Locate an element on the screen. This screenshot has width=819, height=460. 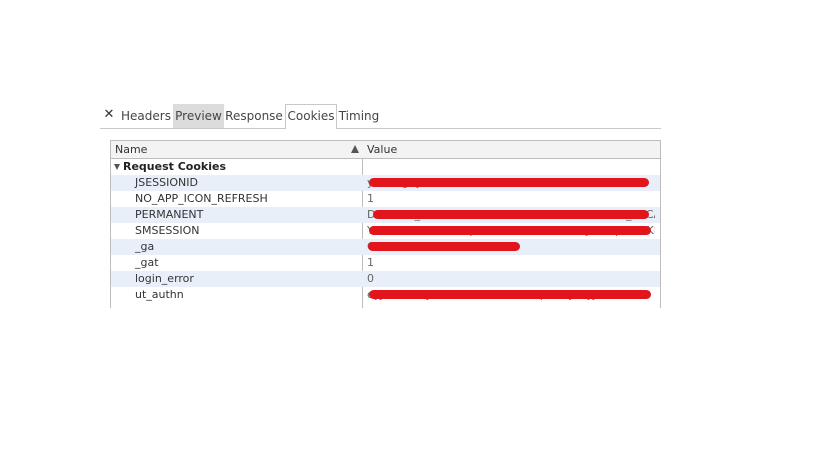
tab-cookies: Cookies is located at coordinates (311, 116).